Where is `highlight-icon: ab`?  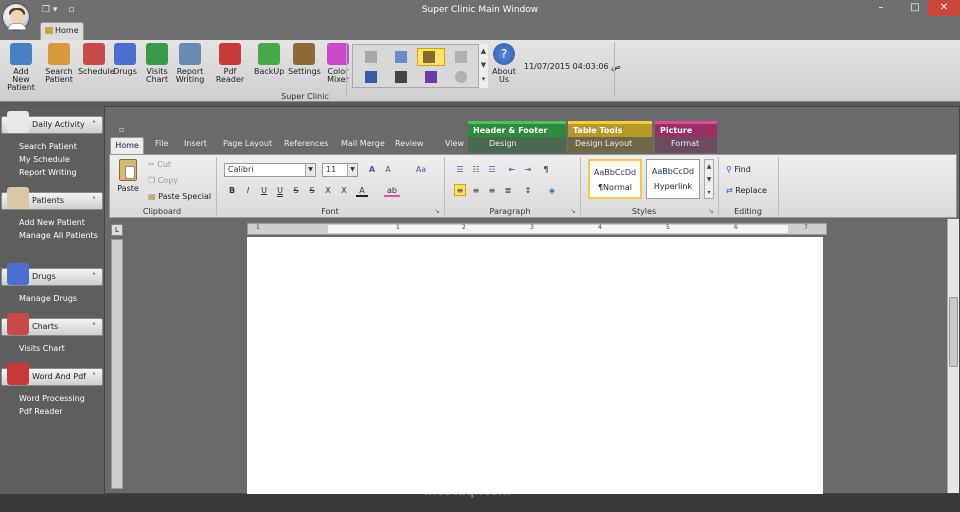
highlight-icon: ab is located at coordinates (392, 191).